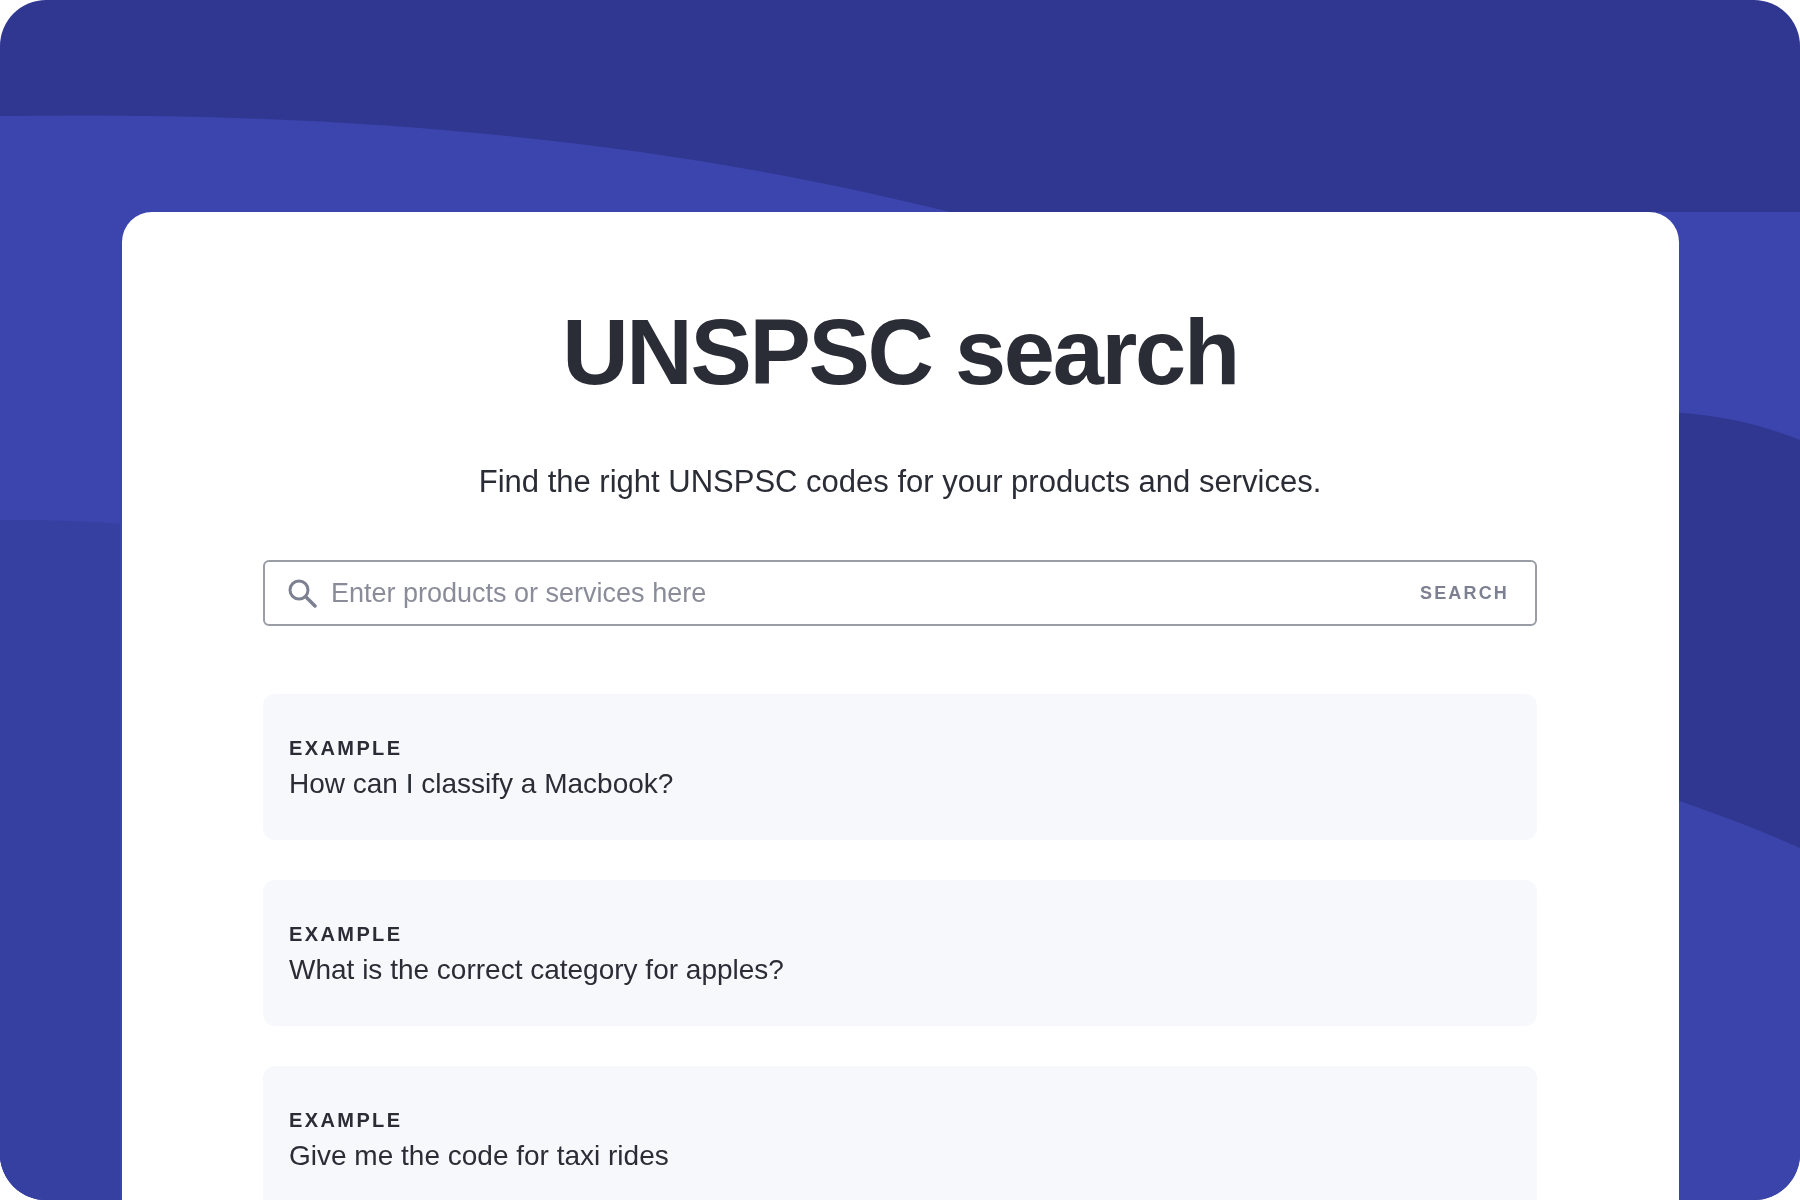 This screenshot has height=1200, width=1800. What do you see at coordinates (1466, 593) in the screenshot?
I see `search-button: SEARCH` at bounding box center [1466, 593].